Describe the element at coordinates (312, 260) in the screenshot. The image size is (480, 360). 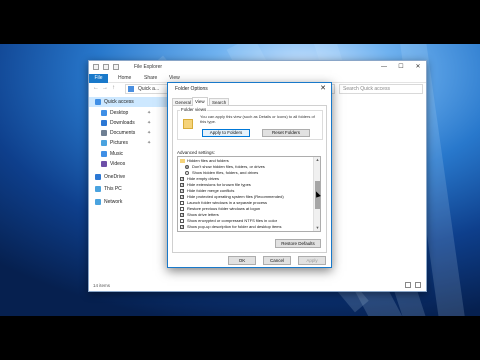
I see `apply-button: Apply` at that location.